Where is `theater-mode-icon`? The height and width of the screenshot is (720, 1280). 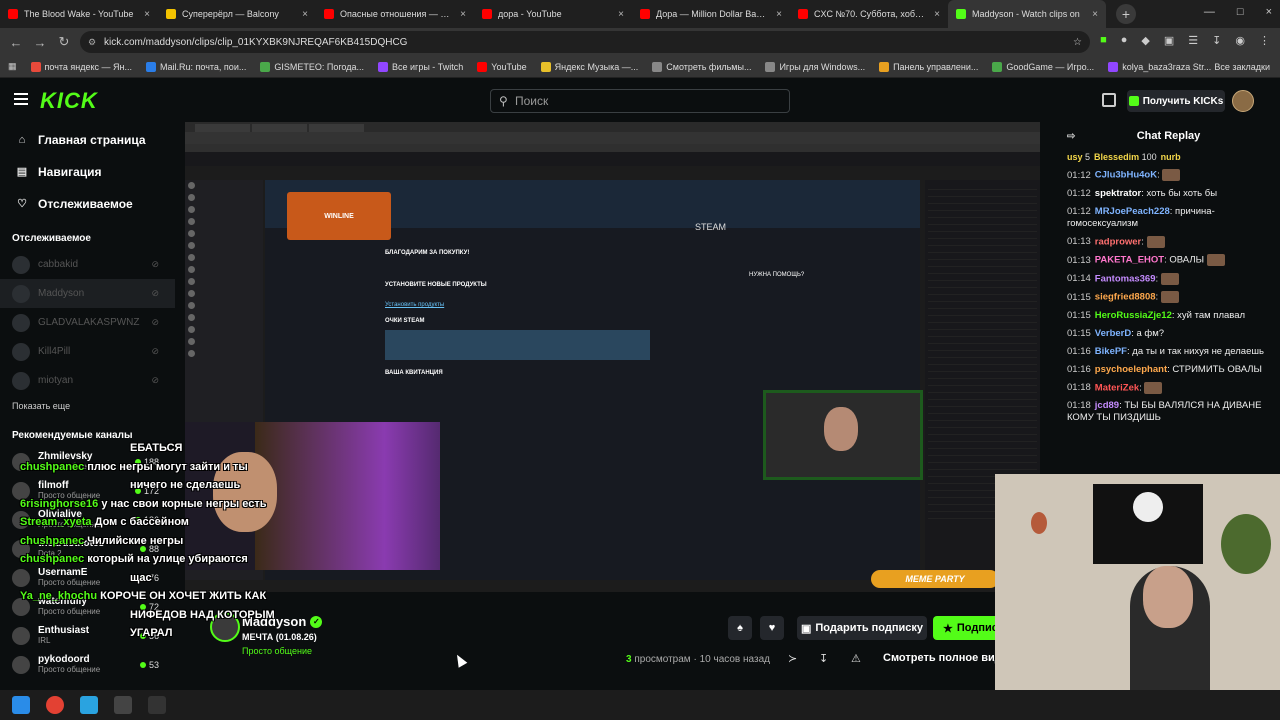 theater-mode-icon is located at coordinates (1109, 100).